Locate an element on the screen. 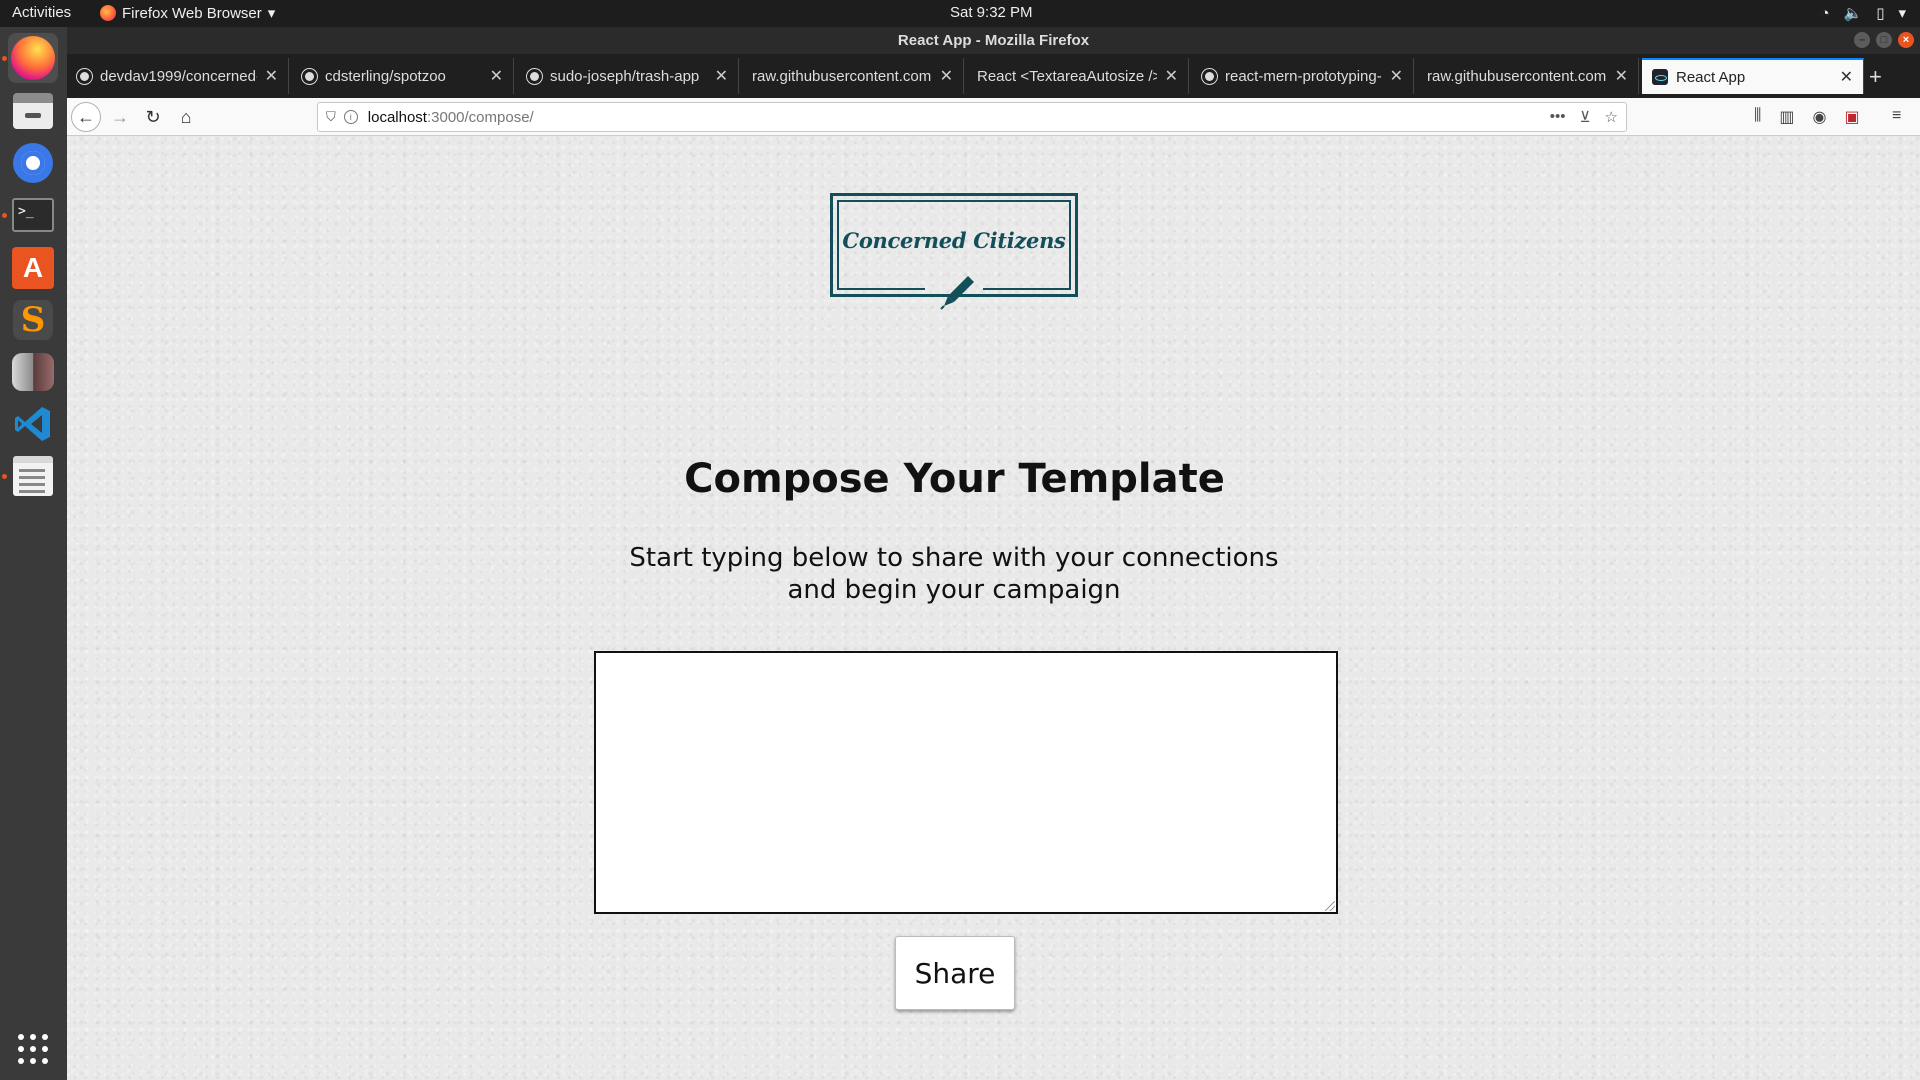 The height and width of the screenshot is (1080, 1920). chromium-icon is located at coordinates (33, 163).